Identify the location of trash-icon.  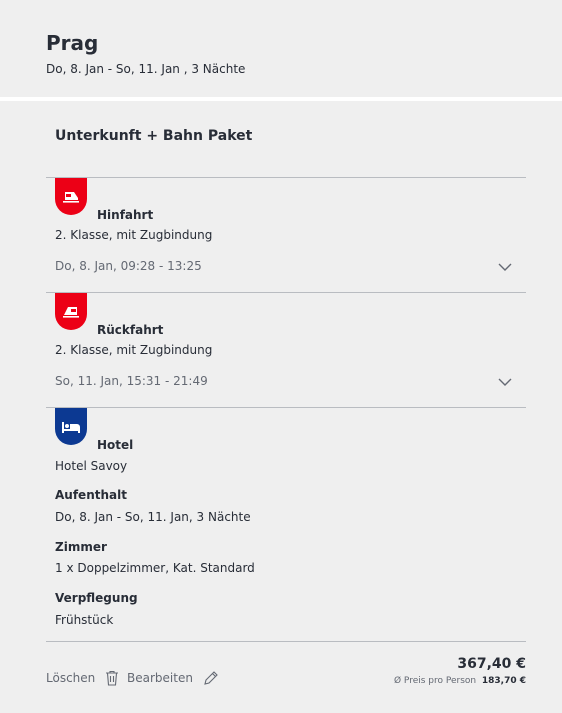
(112, 678).